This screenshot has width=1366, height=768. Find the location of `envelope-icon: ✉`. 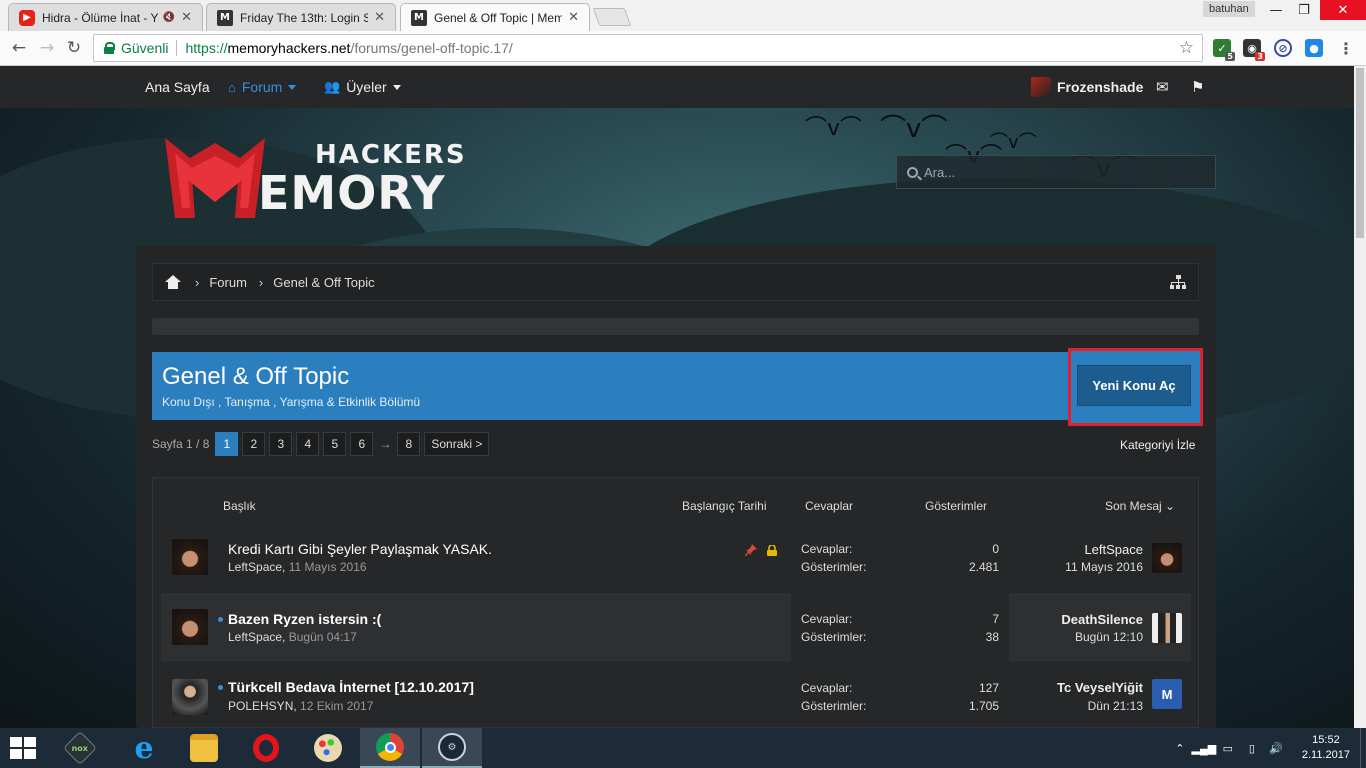

envelope-icon: ✉ is located at coordinates (1162, 87).